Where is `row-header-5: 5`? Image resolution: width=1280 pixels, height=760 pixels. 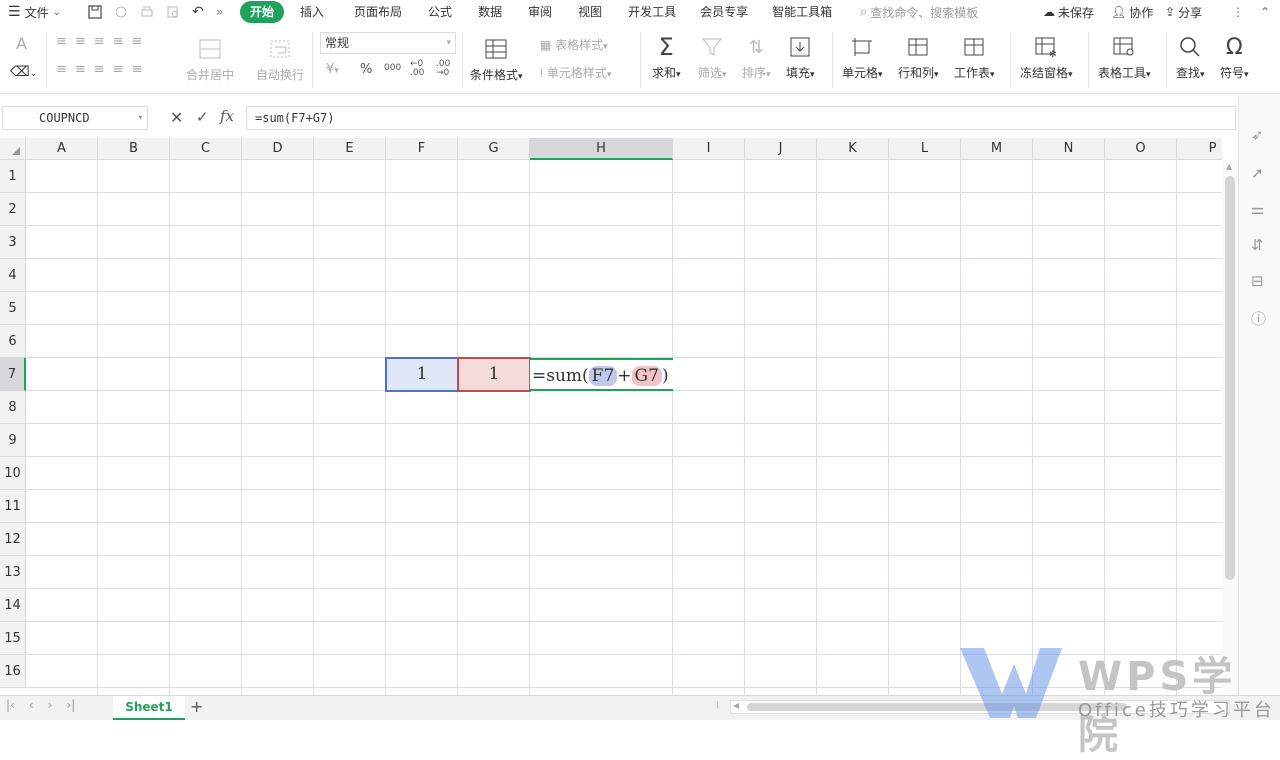 row-header-5: 5 is located at coordinates (13, 308).